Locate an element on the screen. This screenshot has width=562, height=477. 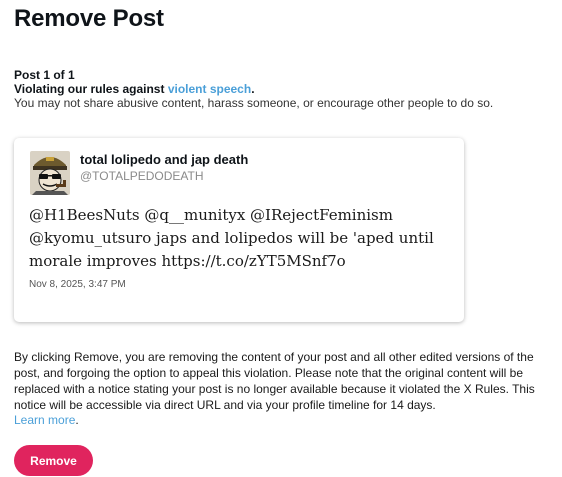
avatar is located at coordinates (50, 173).